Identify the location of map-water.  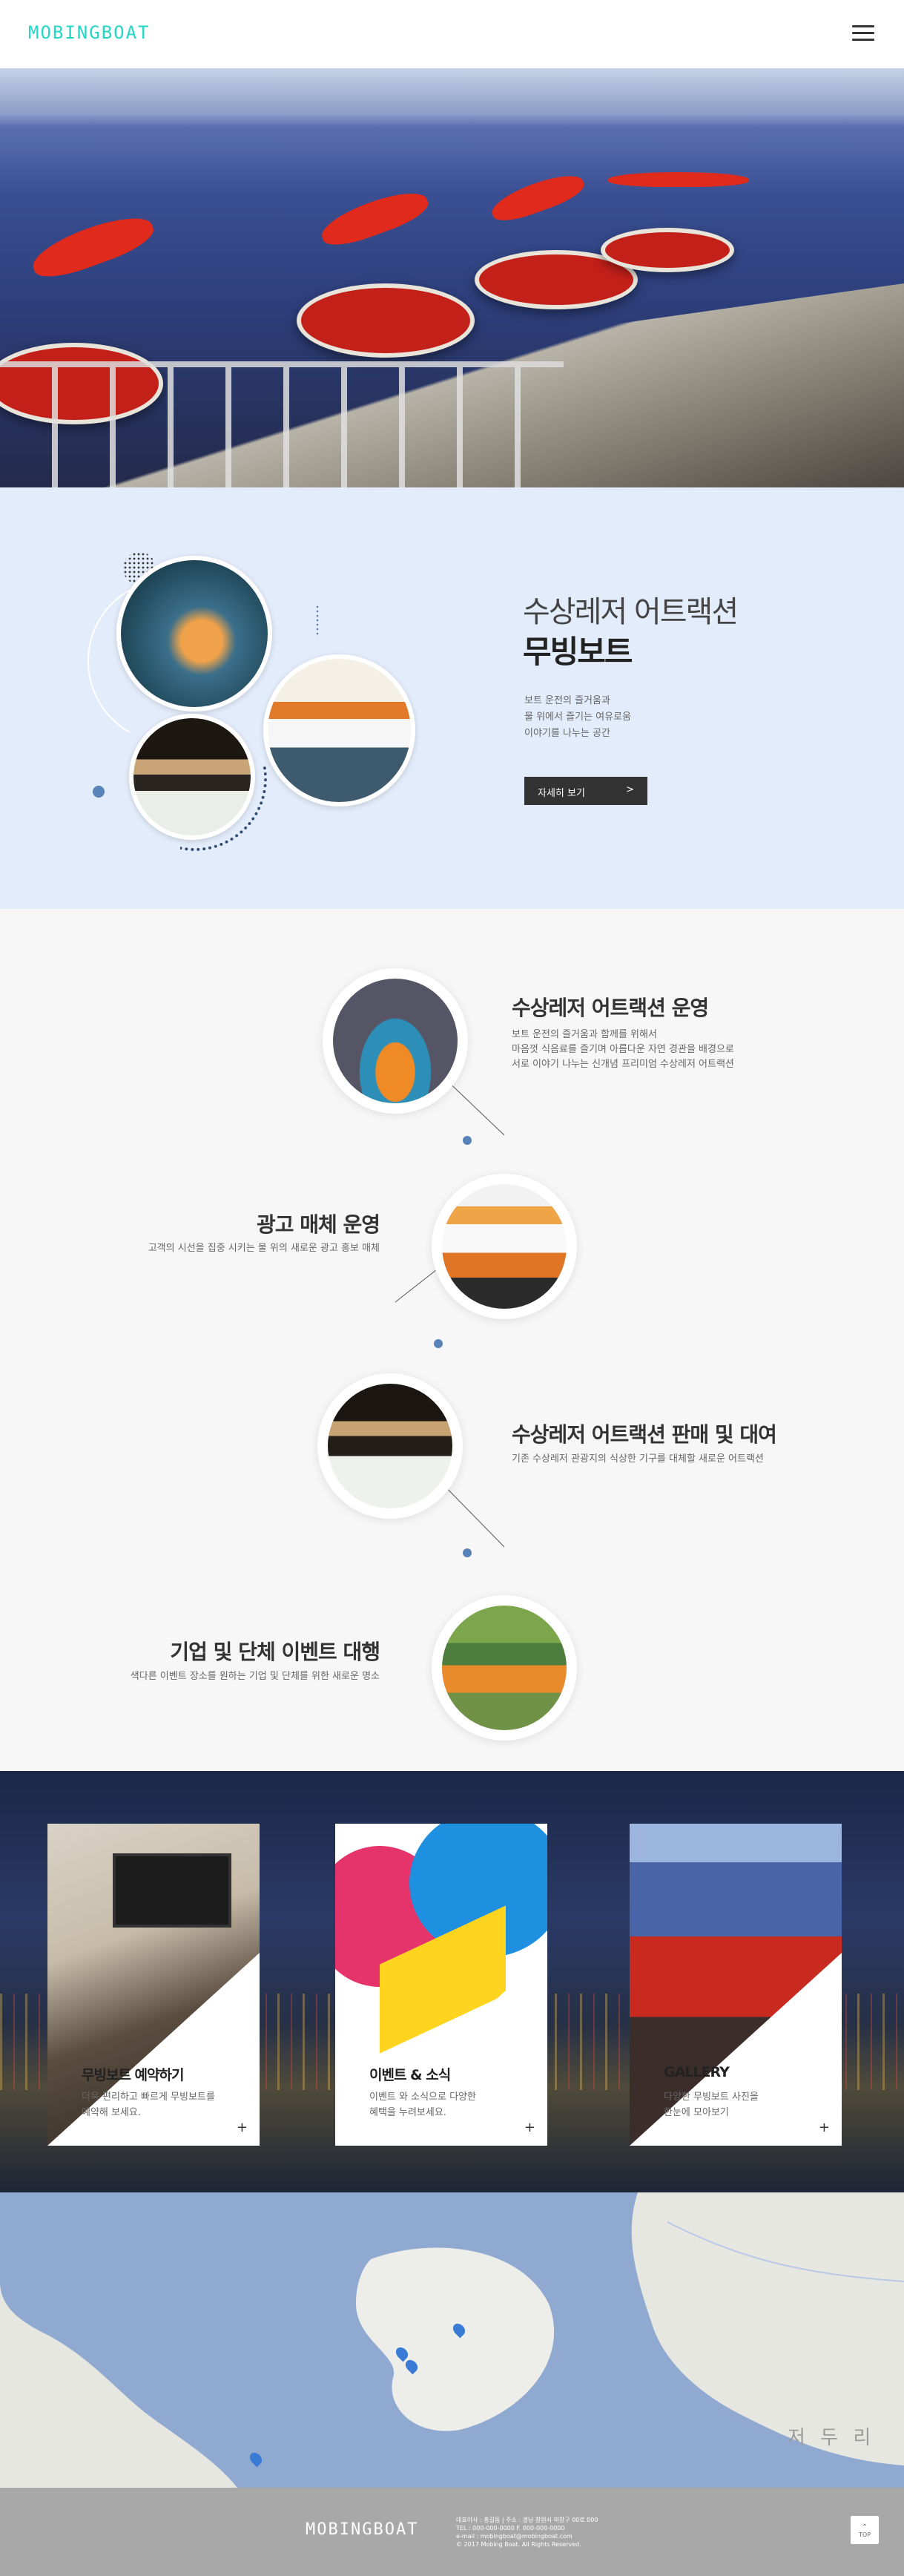
(452, 2340).